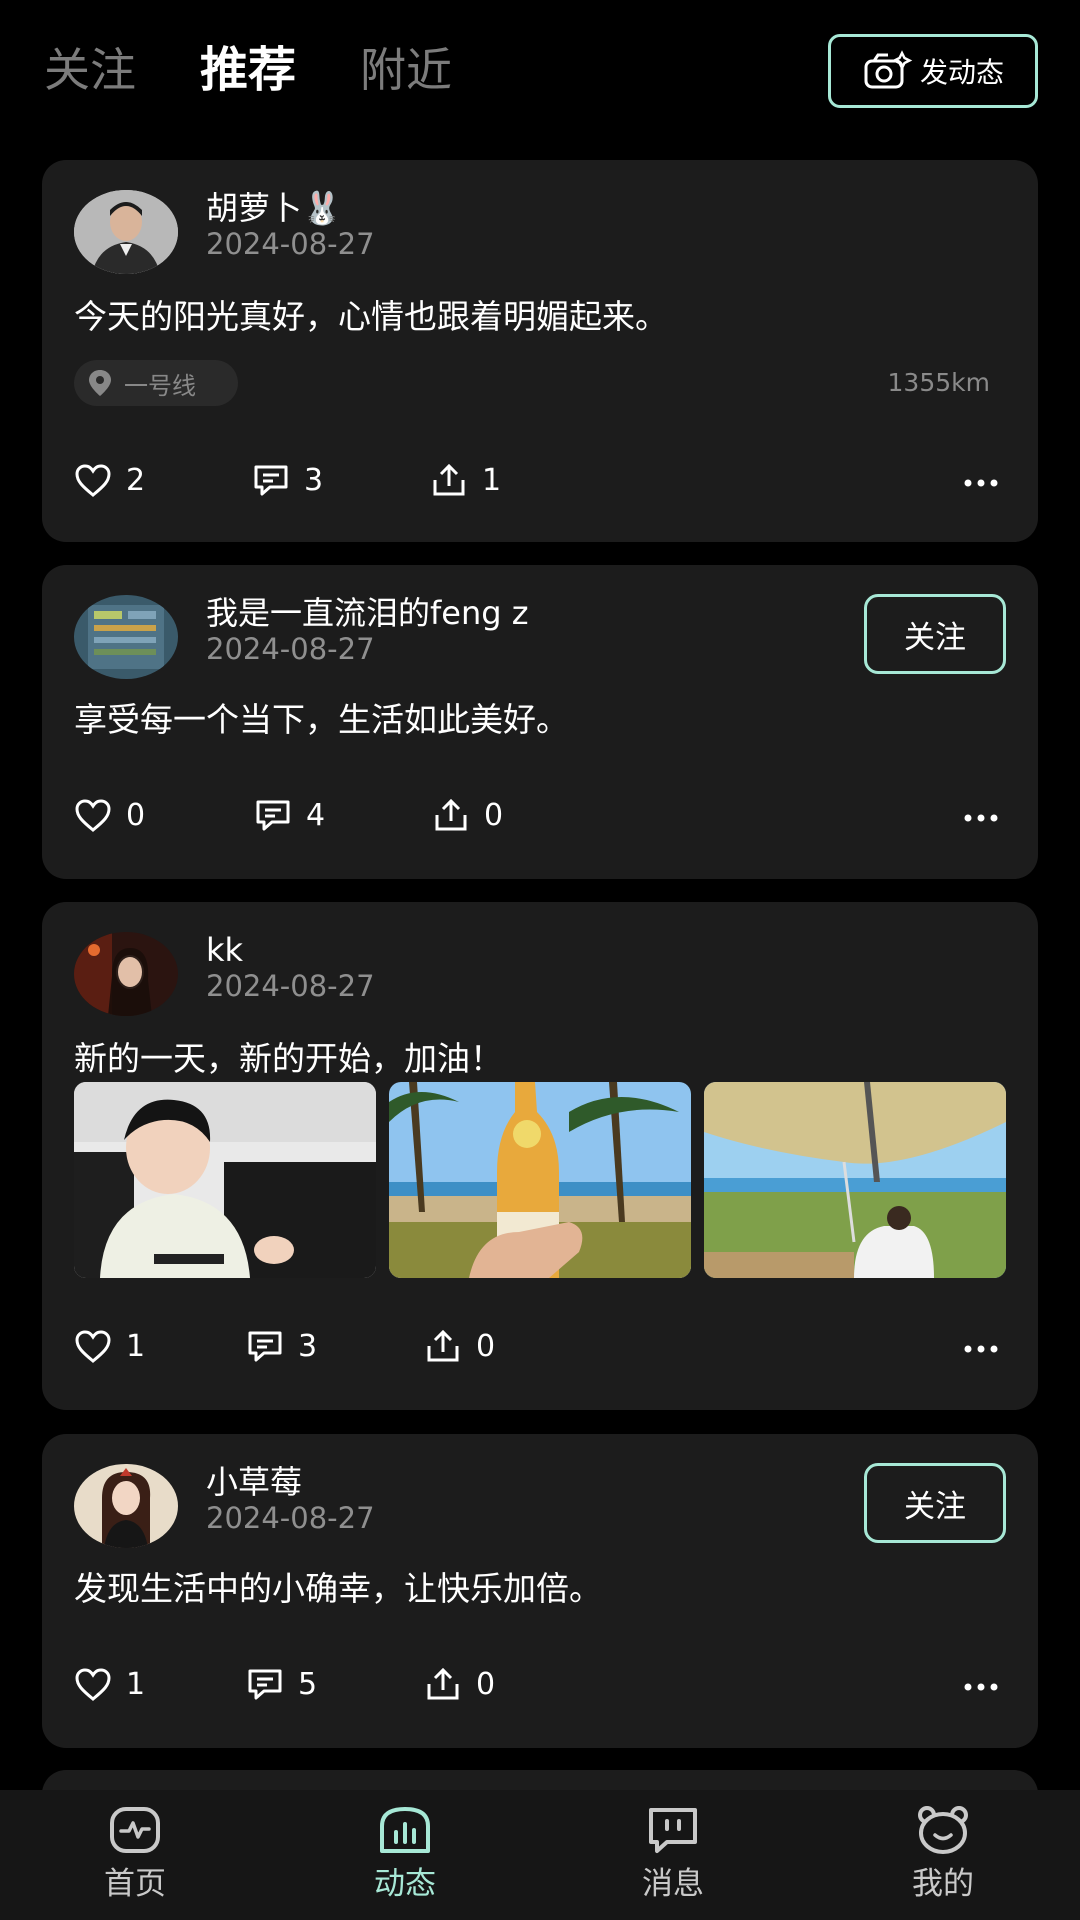  Describe the element at coordinates (288, 1058) in the screenshot. I see `post-text: 新的一天，新的开始，加油！` at that location.